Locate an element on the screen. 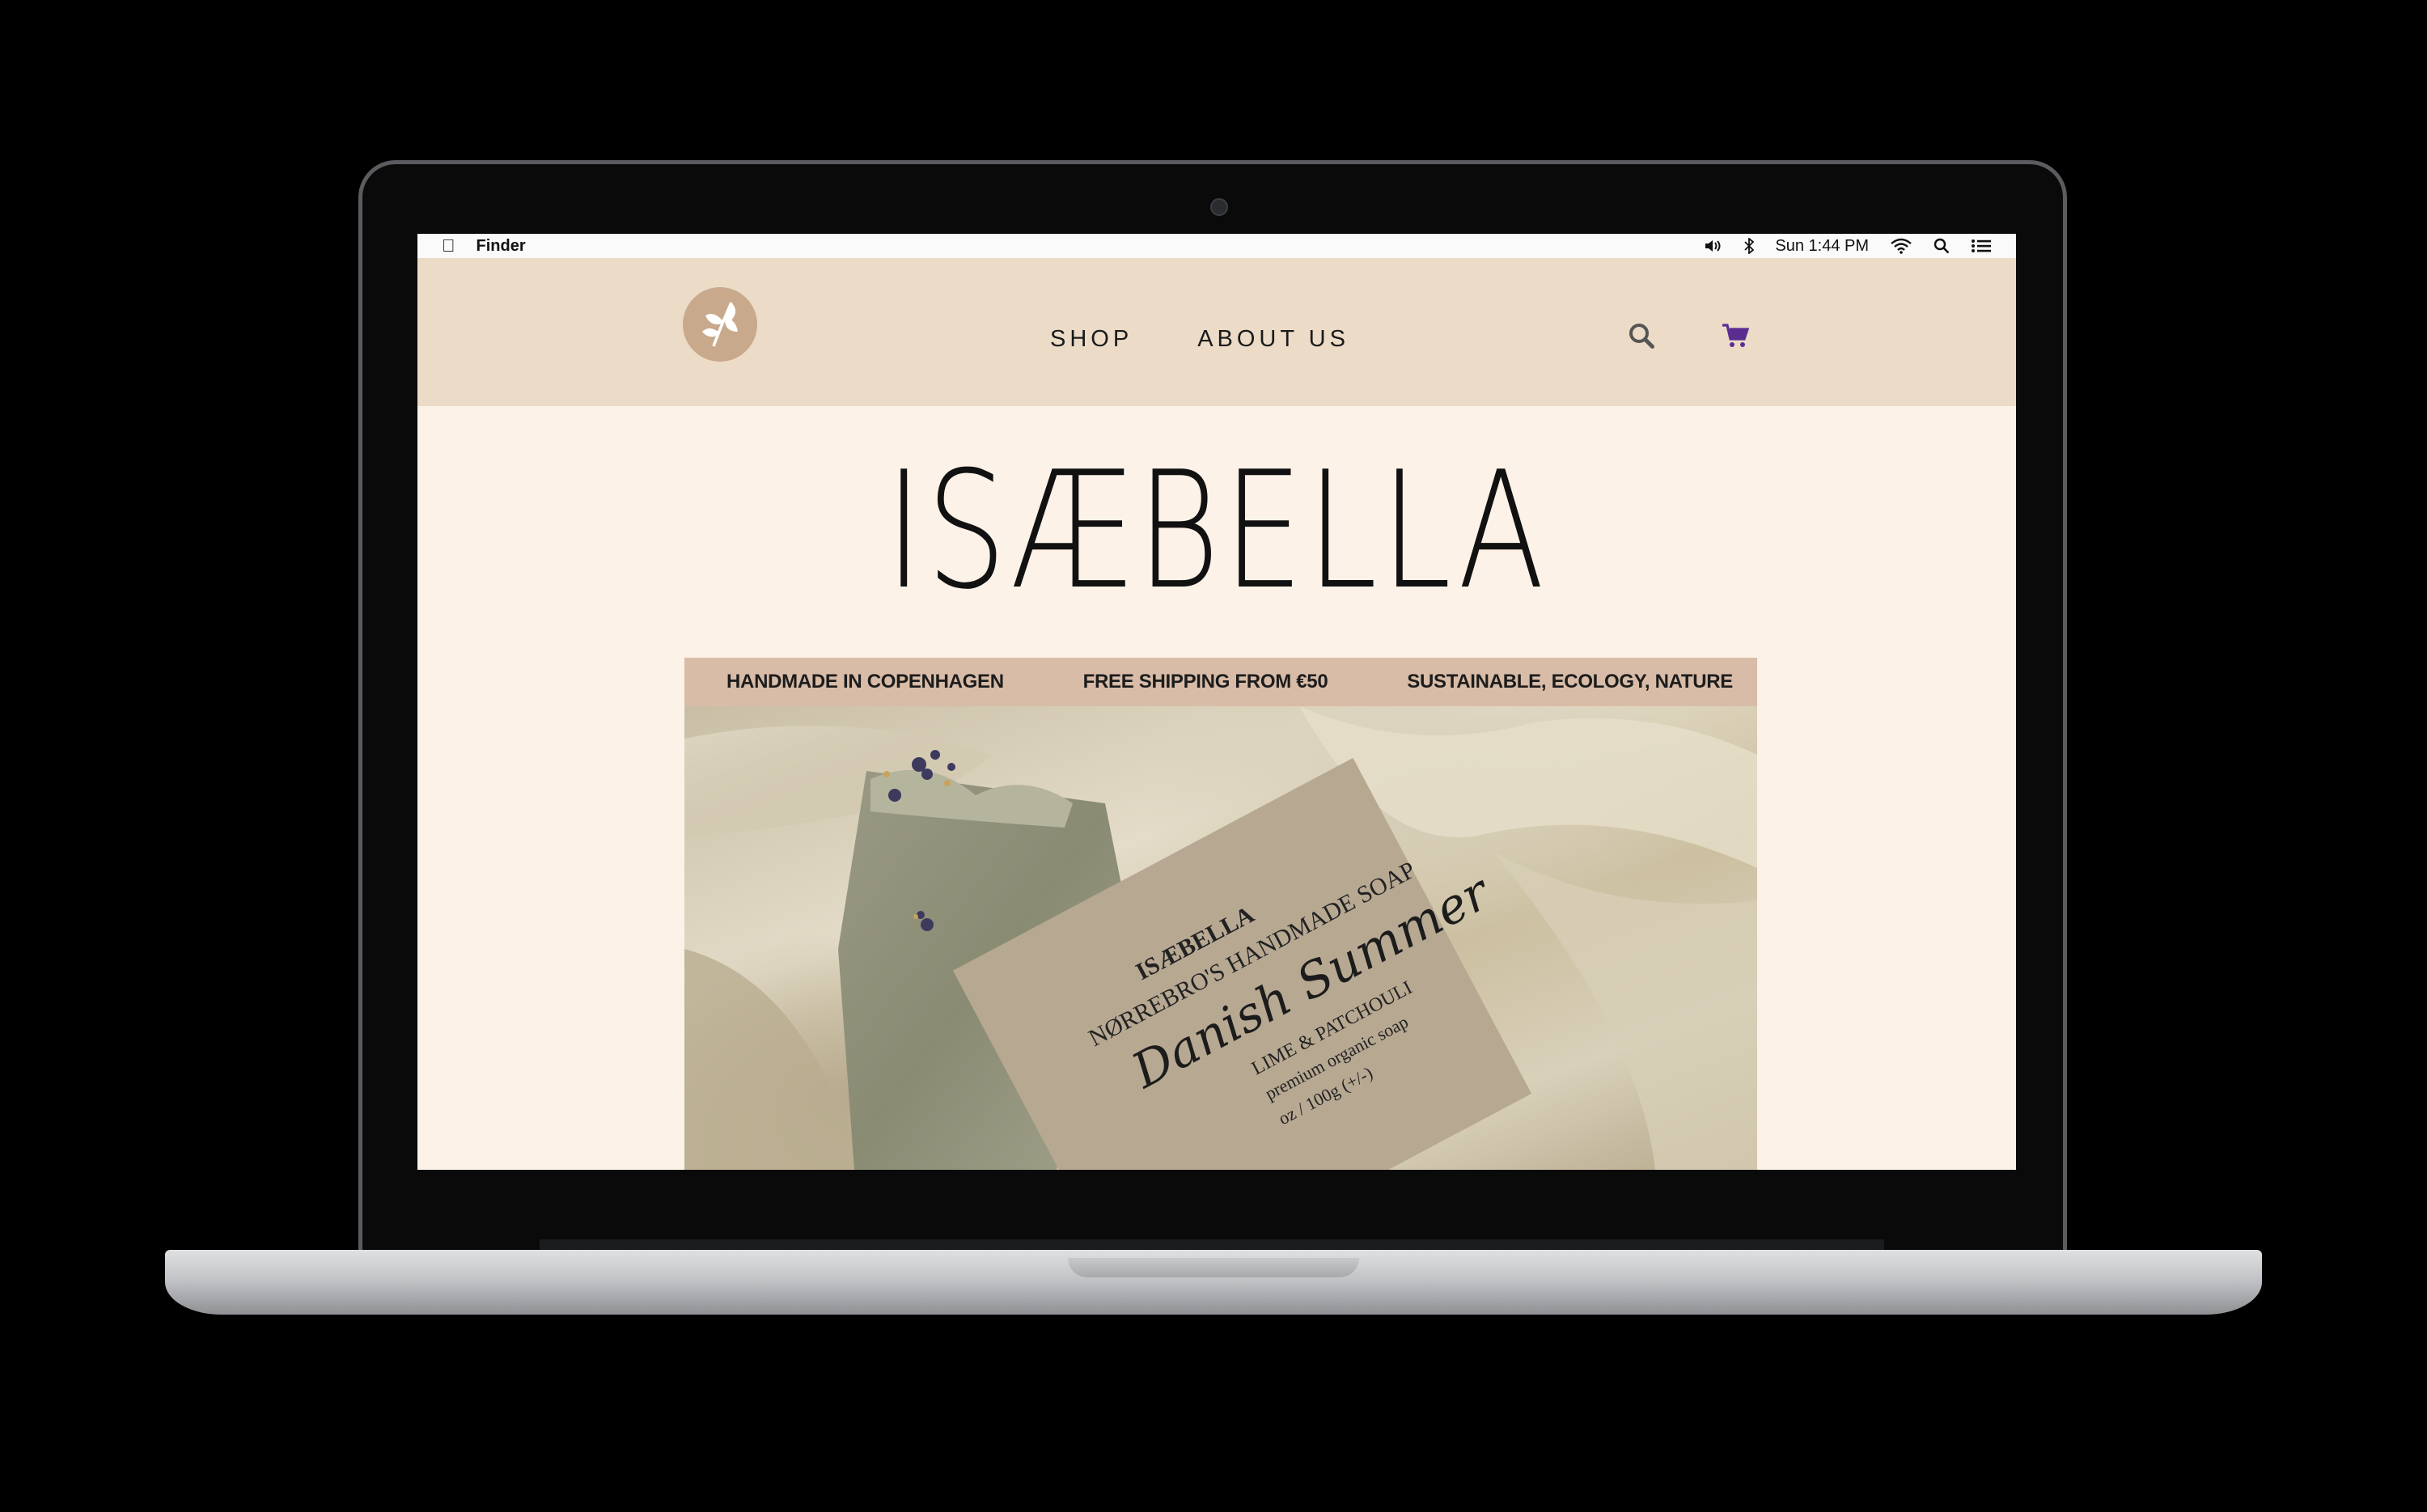  notification-list-icon is located at coordinates (1982, 246).